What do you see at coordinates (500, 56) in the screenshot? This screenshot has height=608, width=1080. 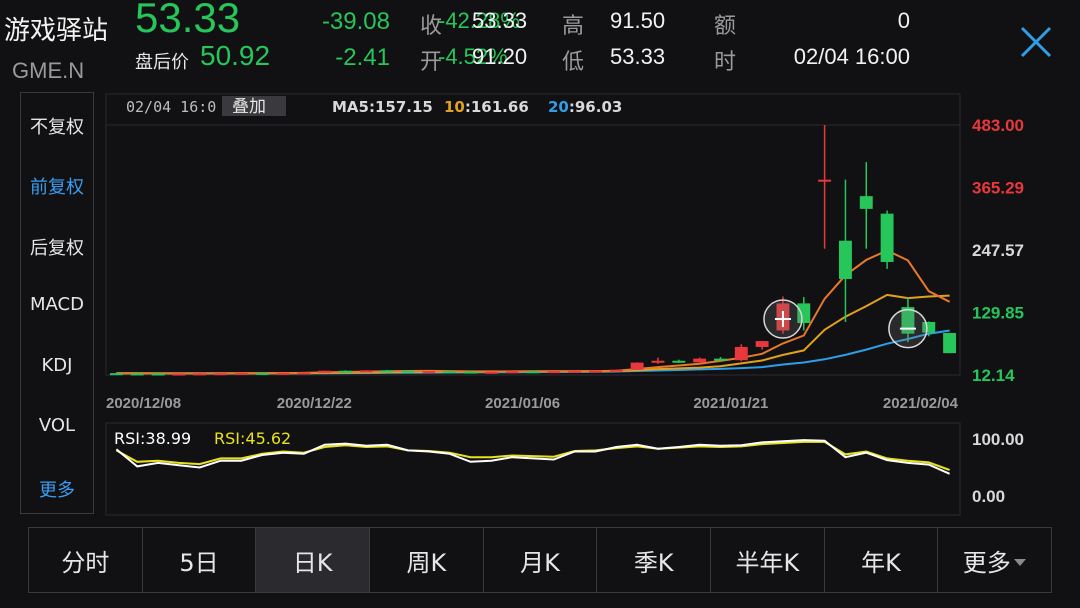 I see `open-value: 91.20` at bounding box center [500, 56].